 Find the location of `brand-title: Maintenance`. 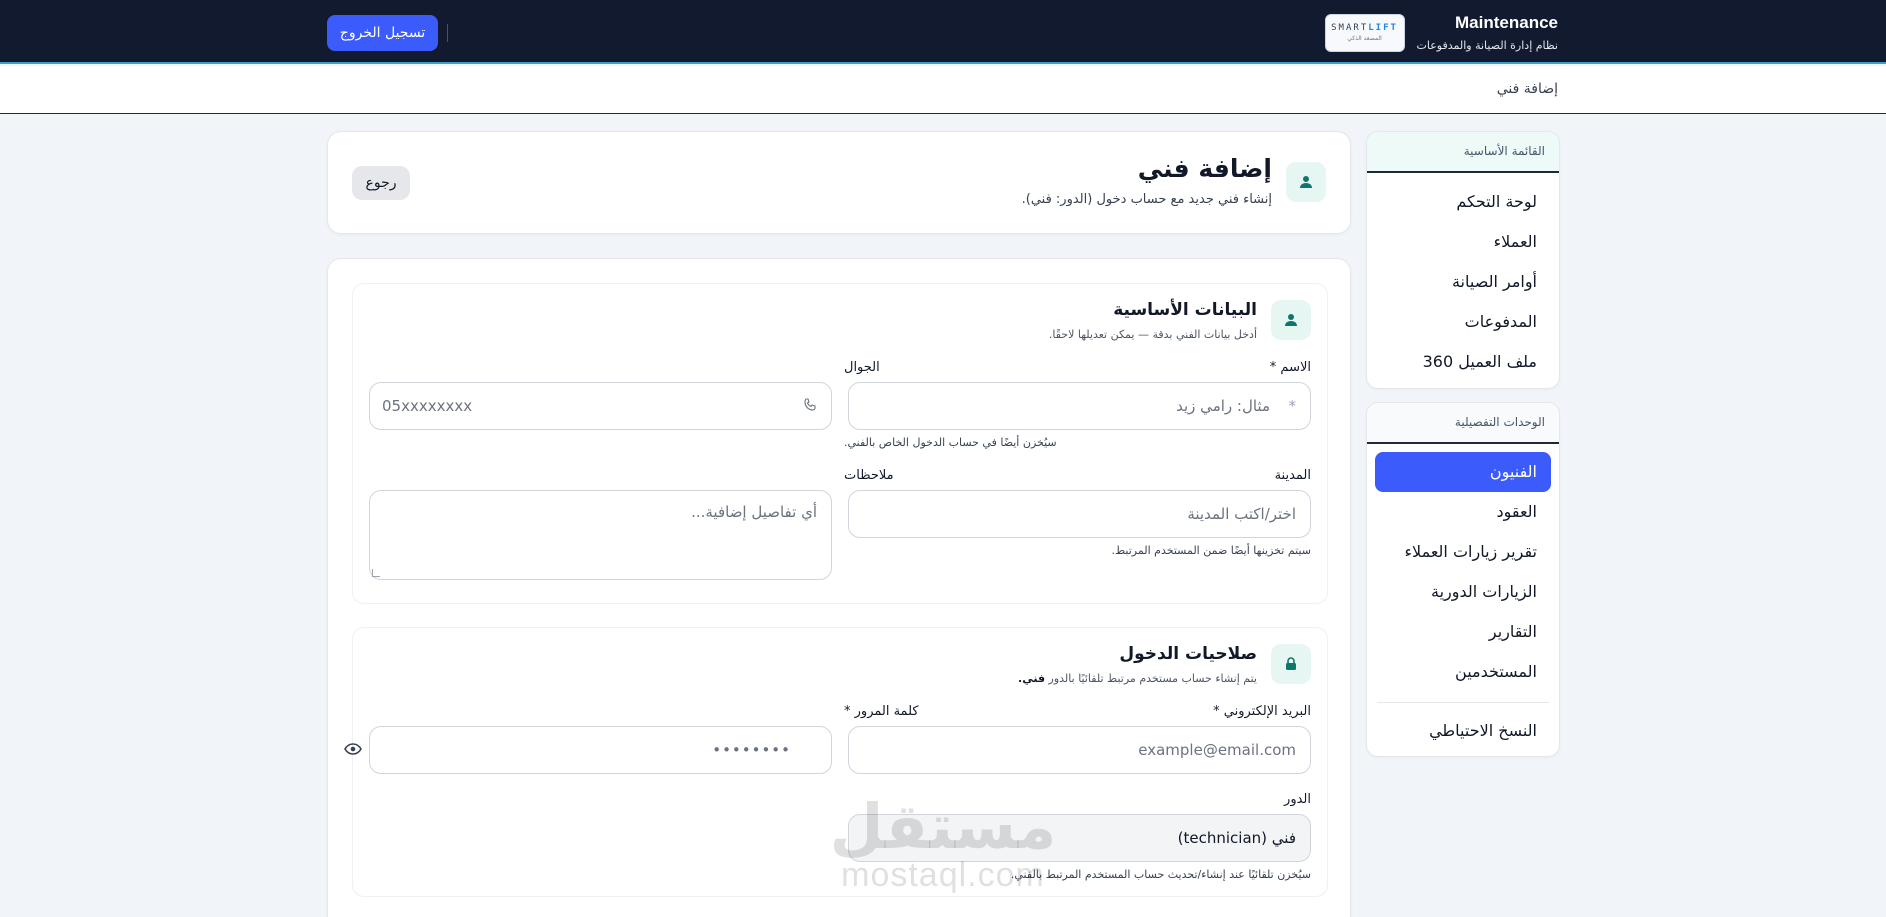

brand-title: Maintenance is located at coordinates (1506, 22).